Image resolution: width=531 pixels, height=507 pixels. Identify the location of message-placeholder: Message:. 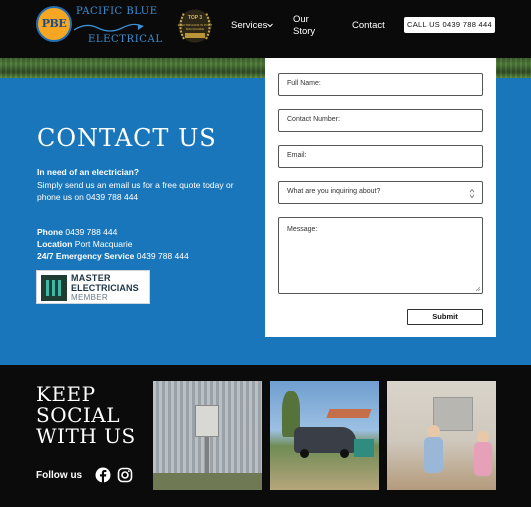
(302, 229).